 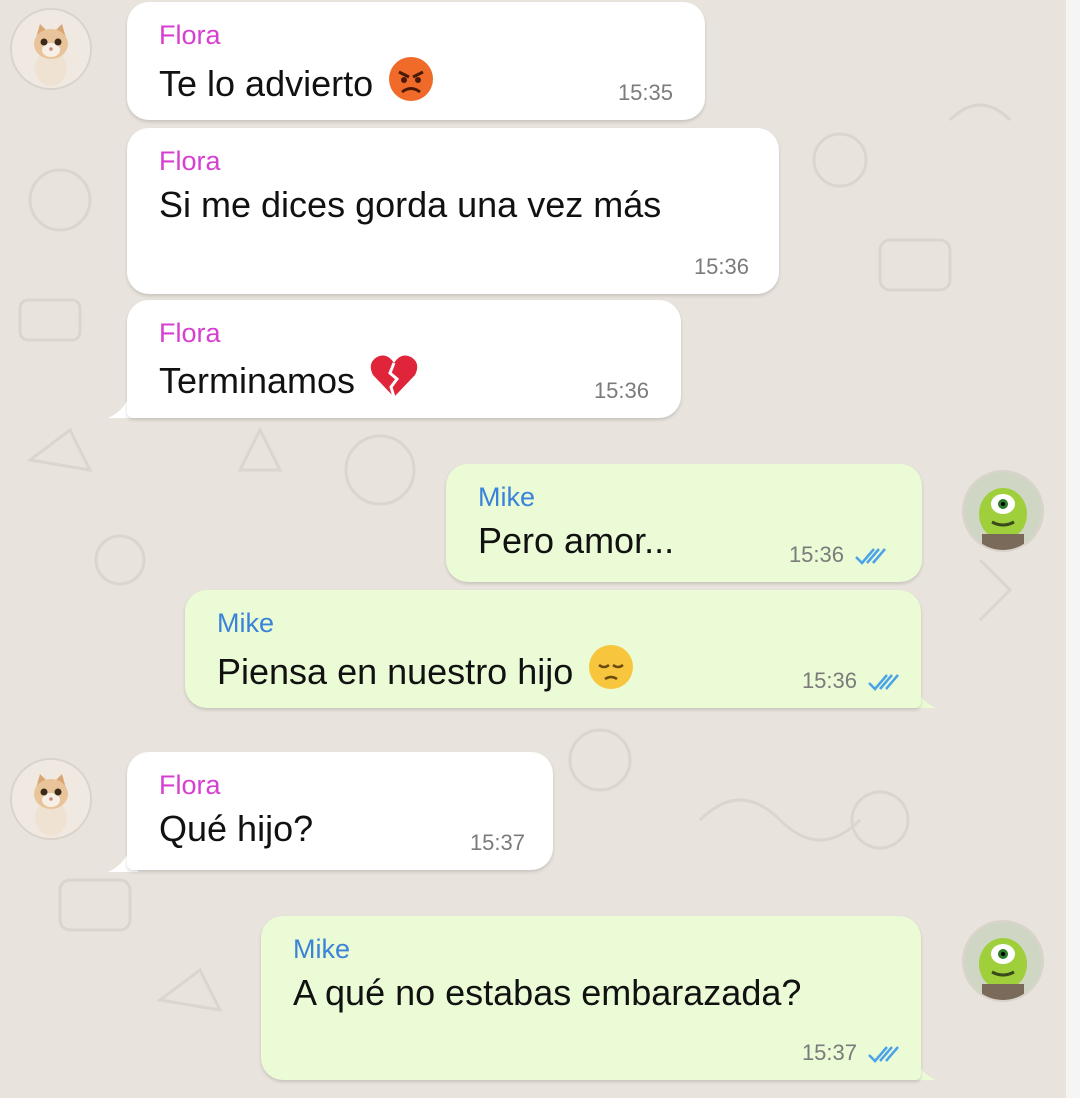 I want to click on message-bubble-1: Flora Te lo advierto 15:35, so click(x=416, y=61).